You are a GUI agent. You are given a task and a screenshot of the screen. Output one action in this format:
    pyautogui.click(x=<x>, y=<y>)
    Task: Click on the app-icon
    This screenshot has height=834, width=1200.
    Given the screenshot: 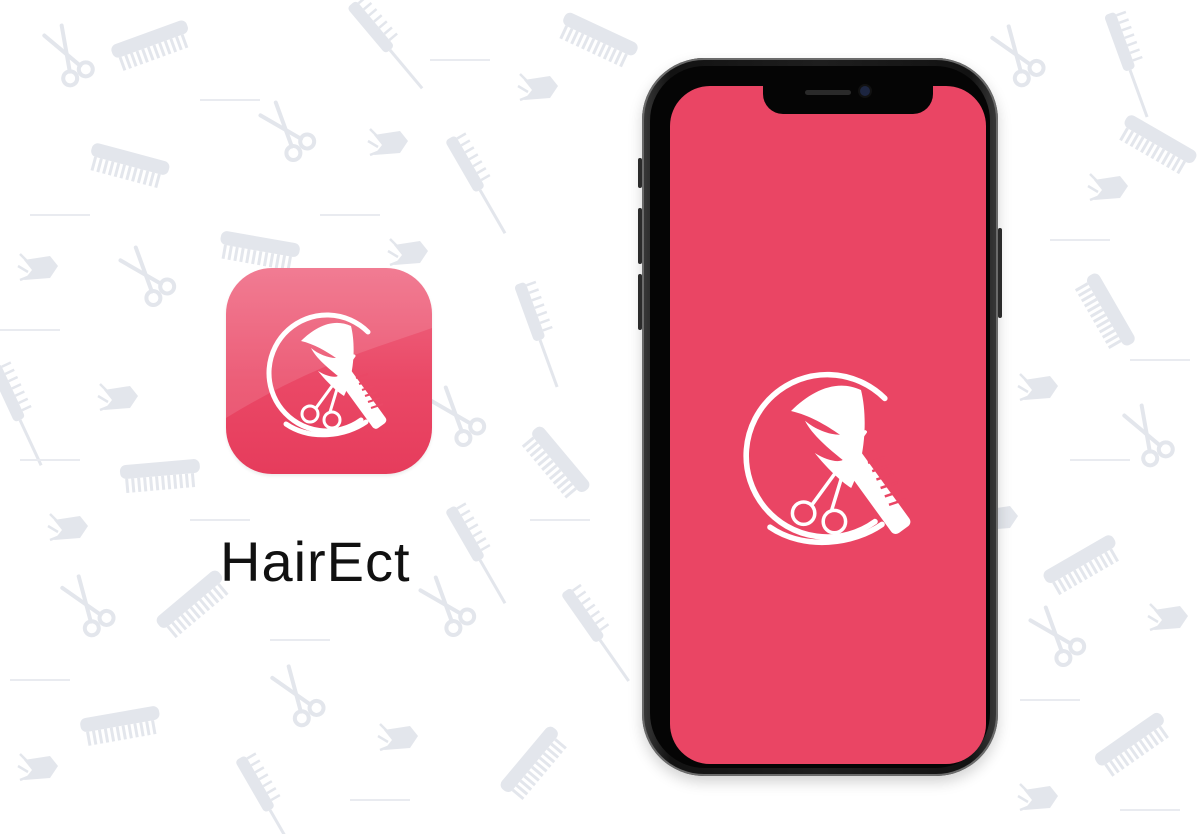 What is the action you would take?
    pyautogui.click(x=329, y=371)
    